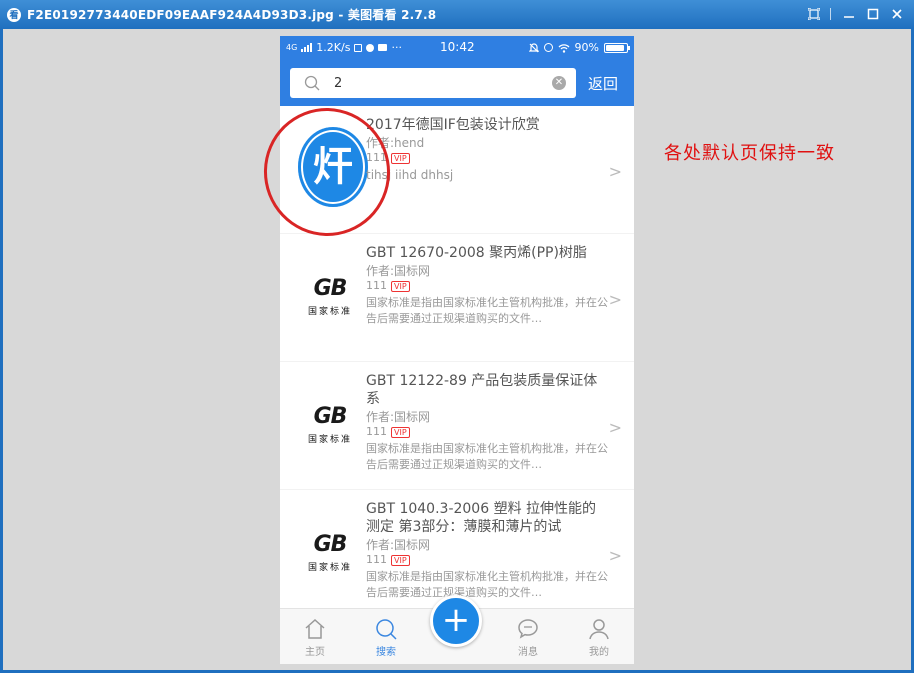 The height and width of the screenshot is (673, 914). Describe the element at coordinates (292, 47) in the screenshot. I see `network-type: 4G` at that location.